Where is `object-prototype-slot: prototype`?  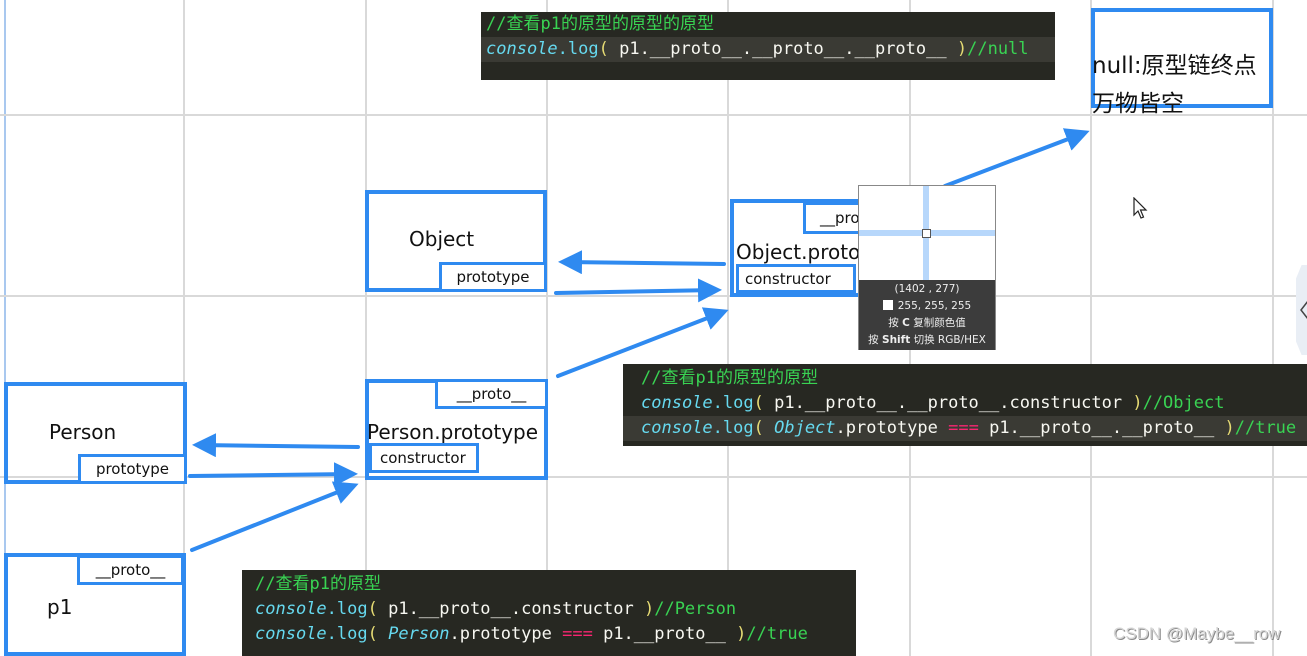
object-prototype-slot: prototype is located at coordinates (493, 277).